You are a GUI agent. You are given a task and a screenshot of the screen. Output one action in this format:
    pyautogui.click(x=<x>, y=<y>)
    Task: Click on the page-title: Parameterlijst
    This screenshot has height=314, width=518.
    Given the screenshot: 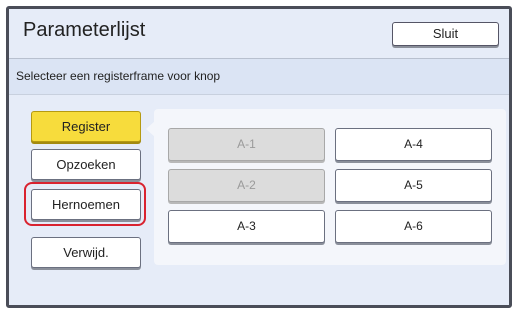 What is the action you would take?
    pyautogui.click(x=84, y=30)
    